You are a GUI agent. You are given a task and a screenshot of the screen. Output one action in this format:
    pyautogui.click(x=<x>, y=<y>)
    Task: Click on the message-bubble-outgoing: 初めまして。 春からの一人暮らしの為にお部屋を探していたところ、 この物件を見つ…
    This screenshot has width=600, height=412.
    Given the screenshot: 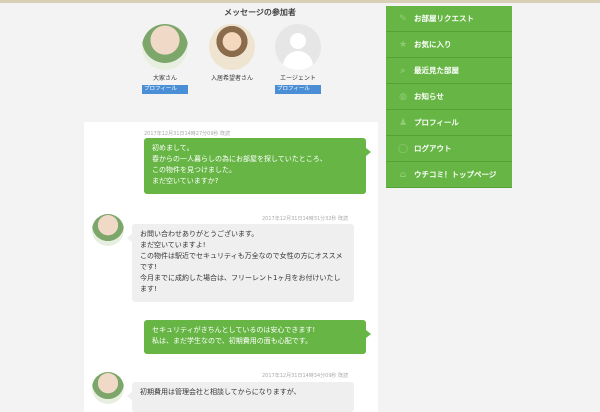 What is the action you would take?
    pyautogui.click(x=257, y=166)
    